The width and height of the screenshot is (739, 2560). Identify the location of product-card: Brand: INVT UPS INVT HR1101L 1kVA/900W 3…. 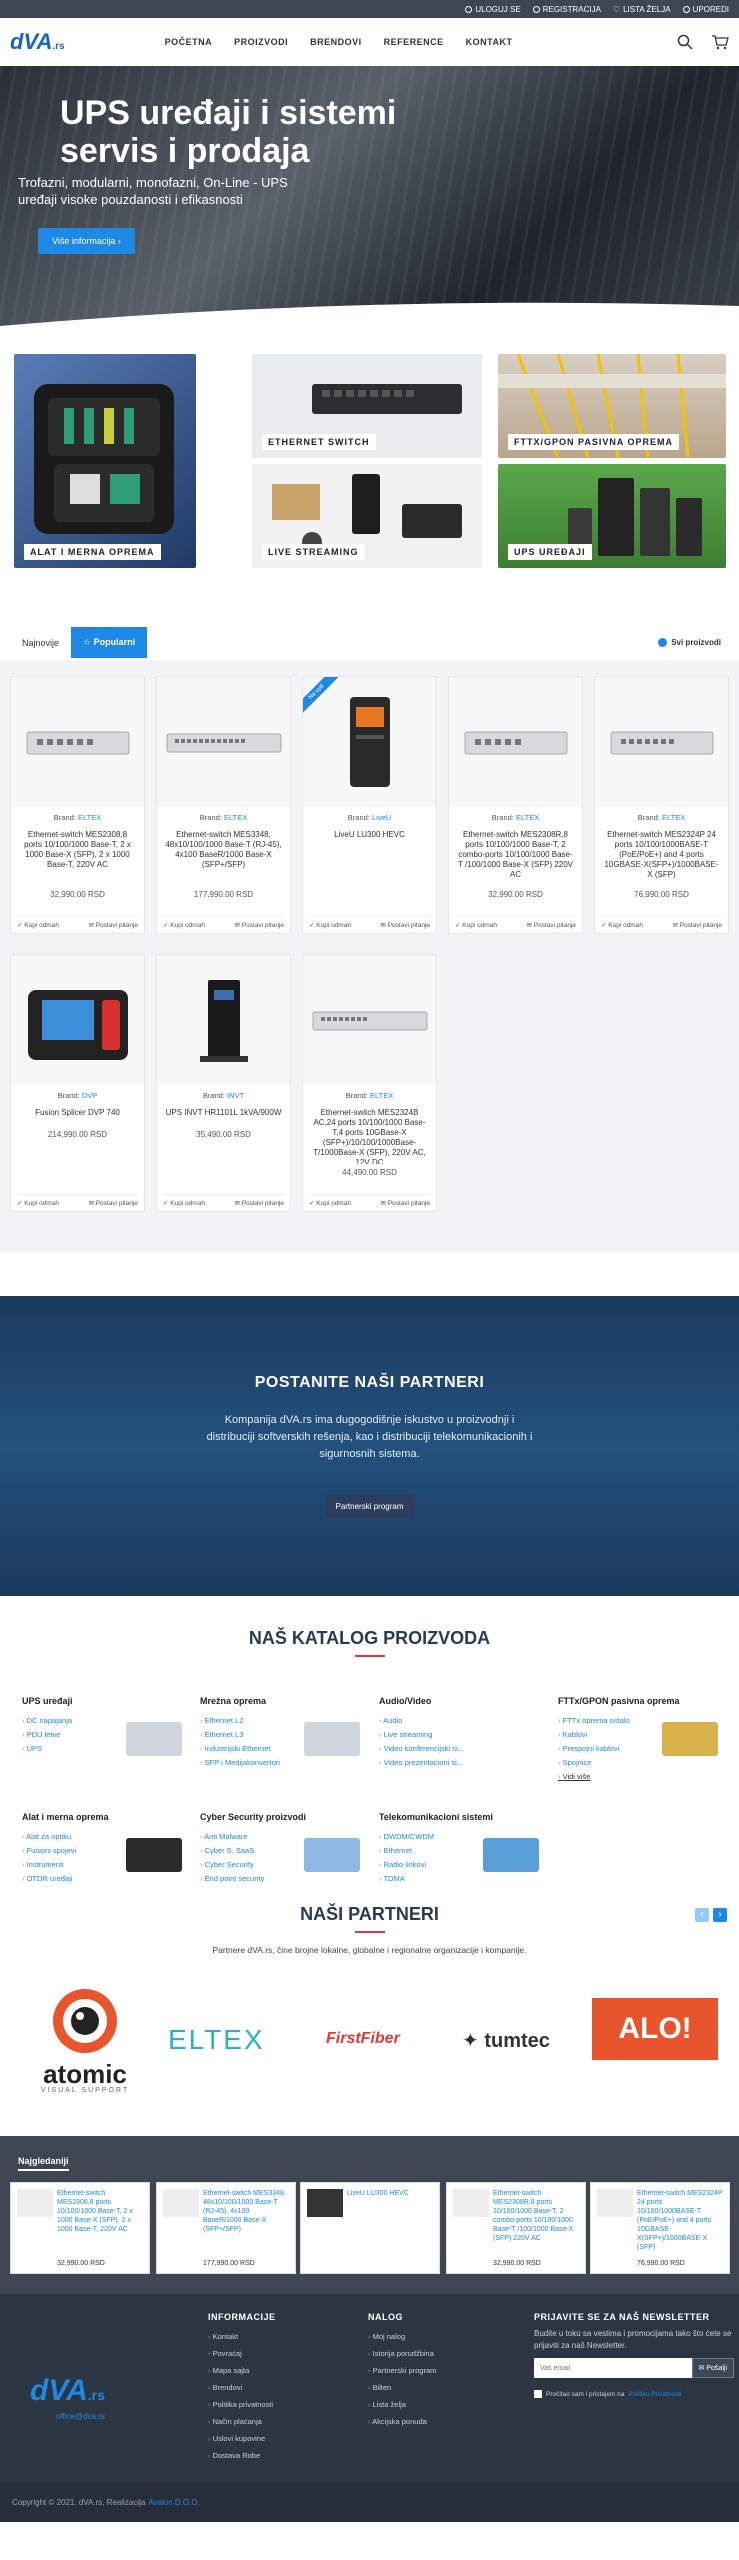
(223, 1083).